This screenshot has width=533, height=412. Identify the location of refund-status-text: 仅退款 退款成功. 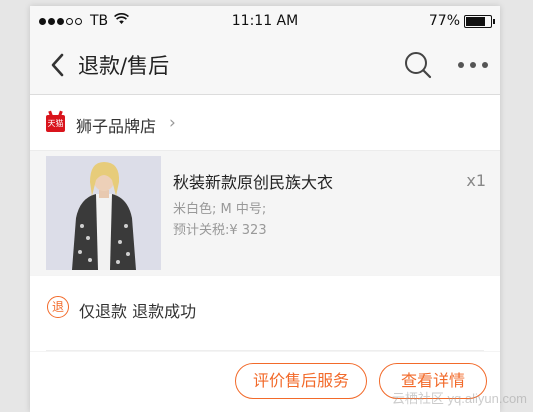
(138, 311).